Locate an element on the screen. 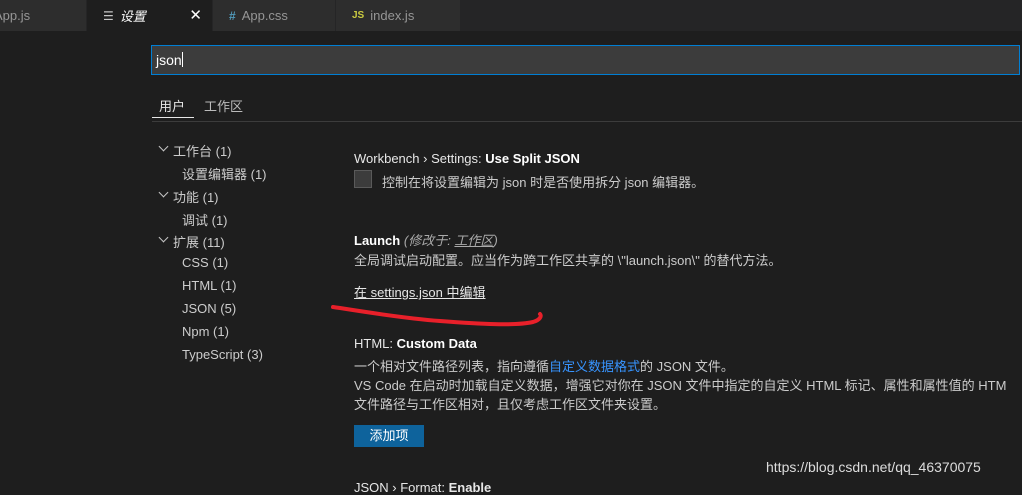 This screenshot has height=495, width=1022. setting-desc-line-3: 文件路径与工作区相对，且仅考虑工作区文件夹设置。 is located at coordinates (510, 404).